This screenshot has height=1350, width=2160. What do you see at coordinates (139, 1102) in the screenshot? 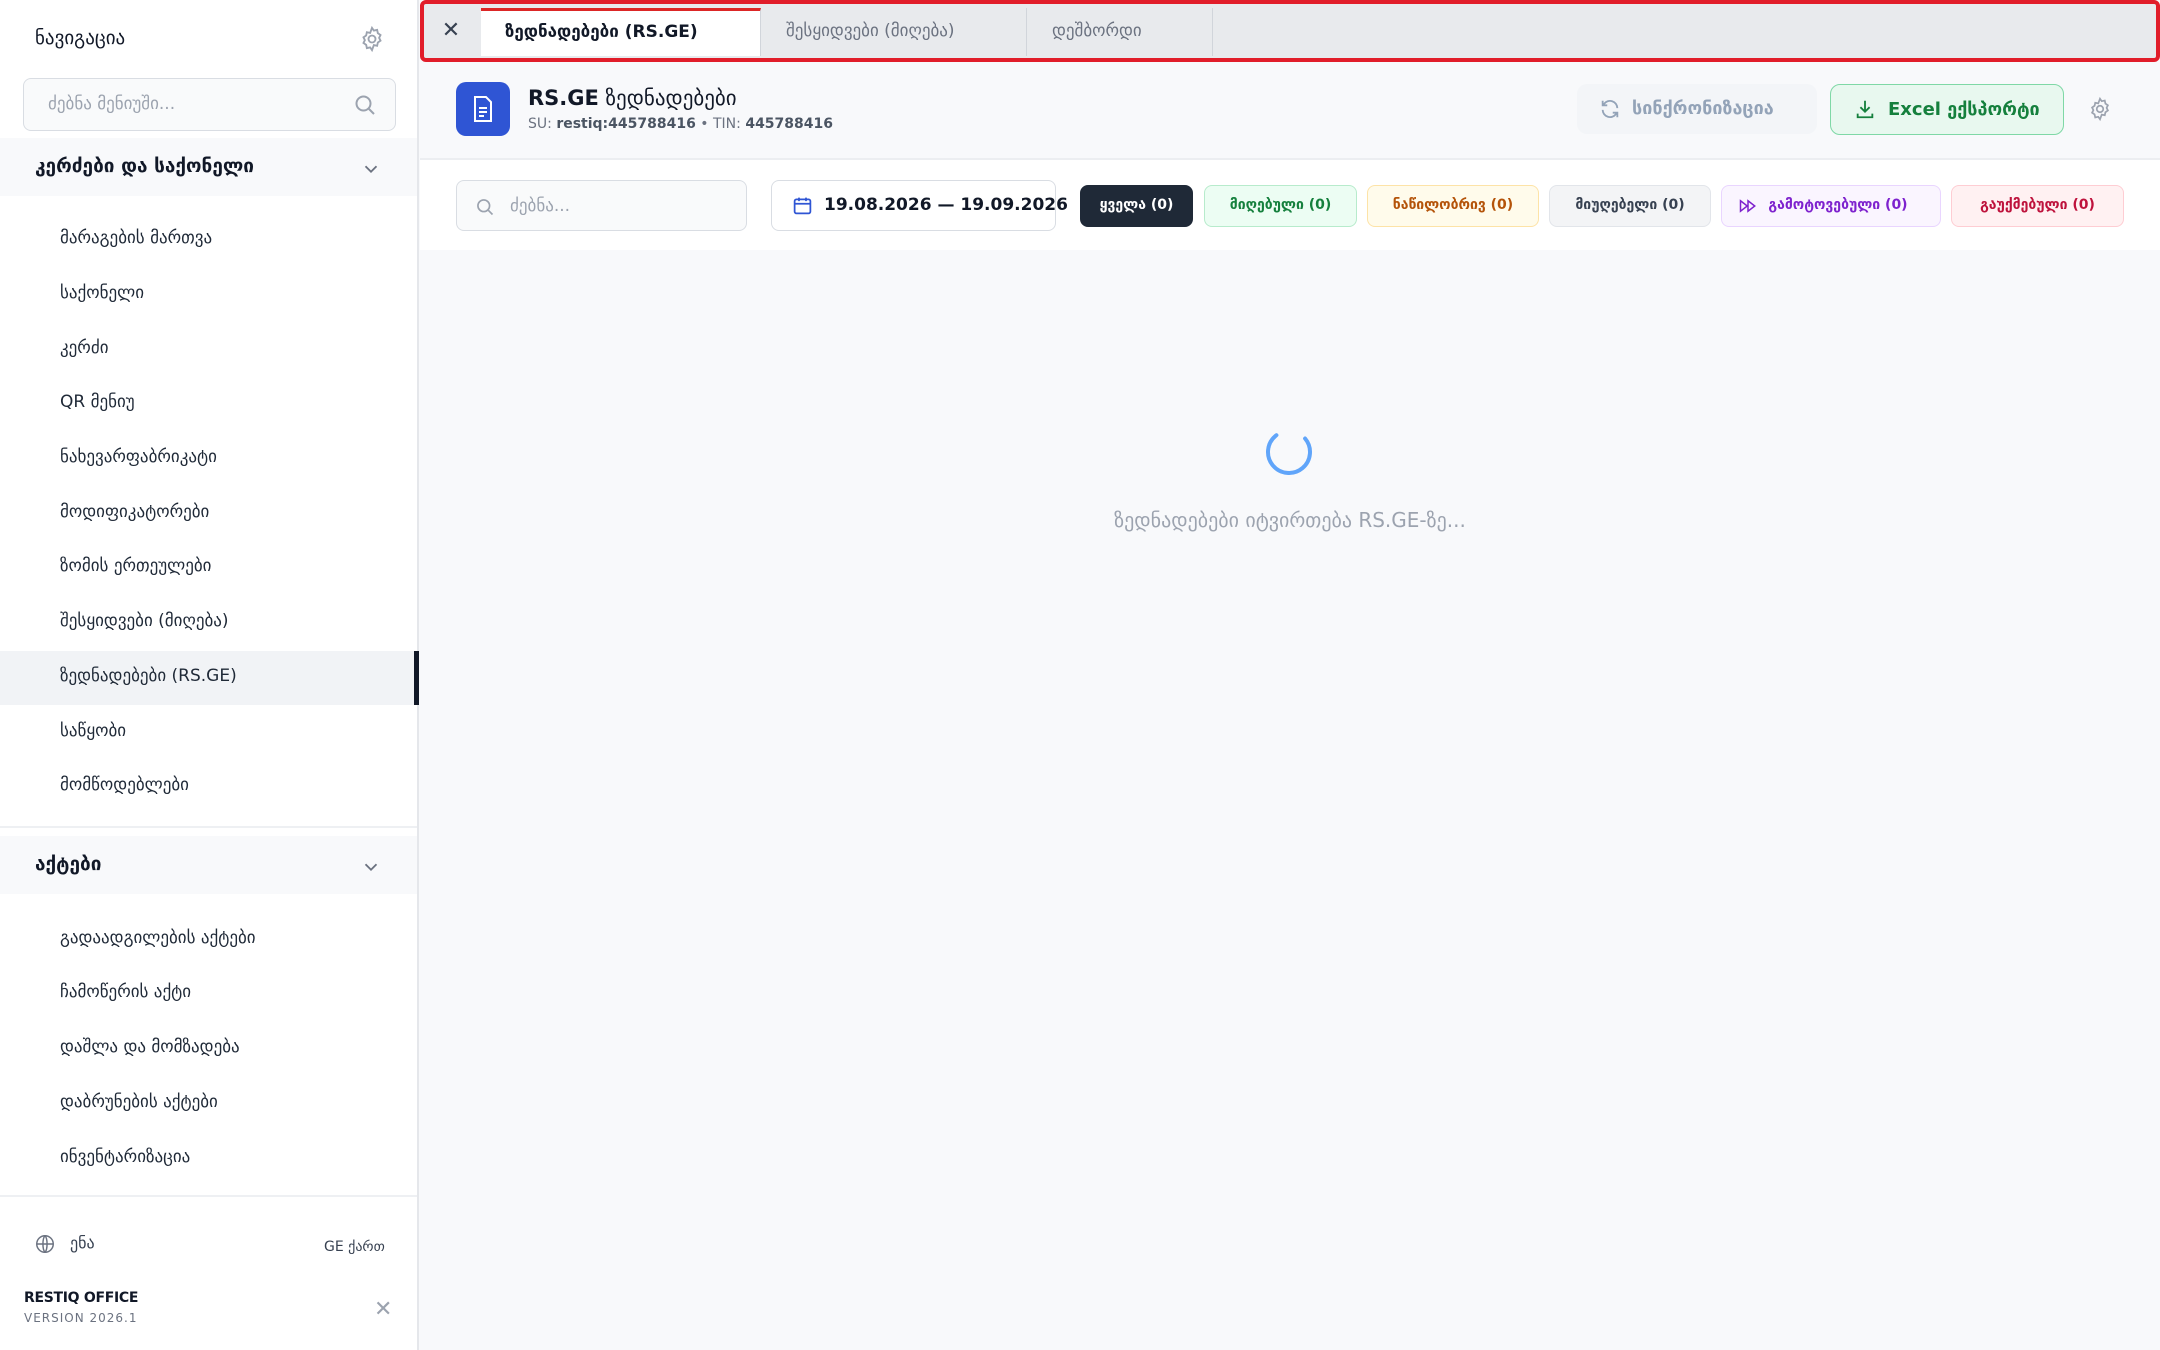
I see `sidebar-item-label: დაბრუნების აქტები` at bounding box center [139, 1102].